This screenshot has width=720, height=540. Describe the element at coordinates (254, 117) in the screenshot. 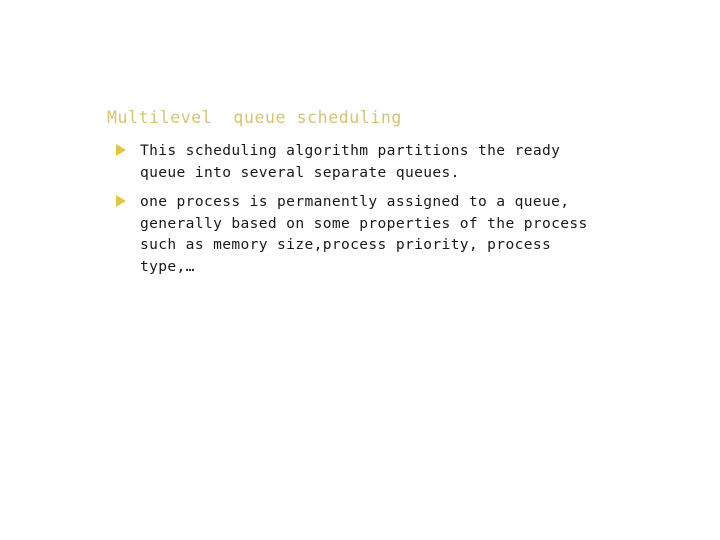

I see `page-title: Multilevel queue scheduling` at that location.